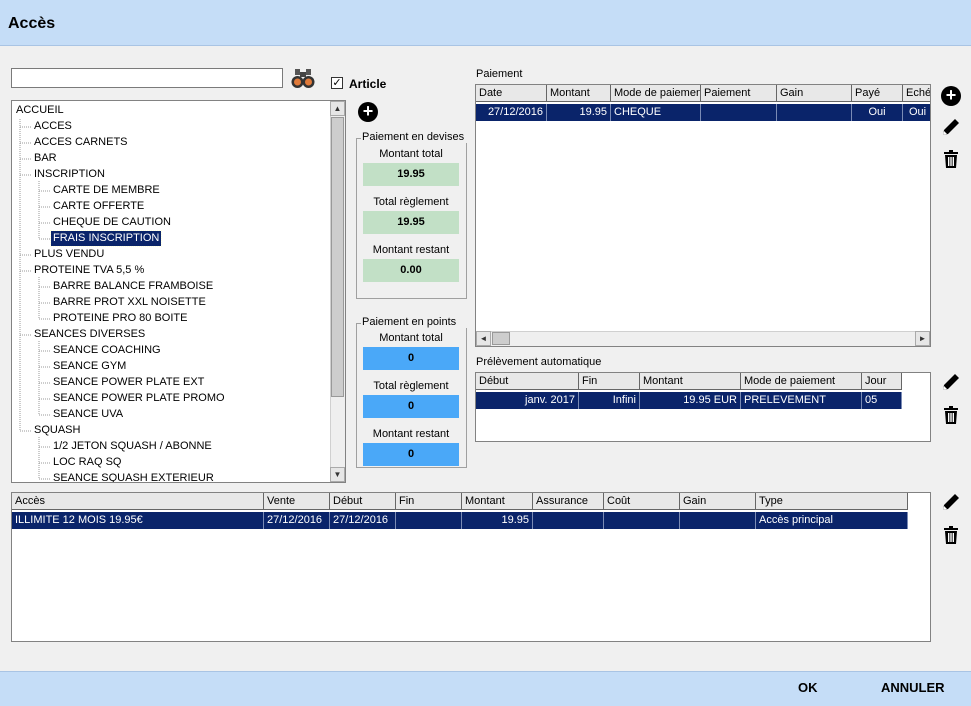 The width and height of the screenshot is (971, 706). I want to click on col-header: Paiement, so click(739, 93).